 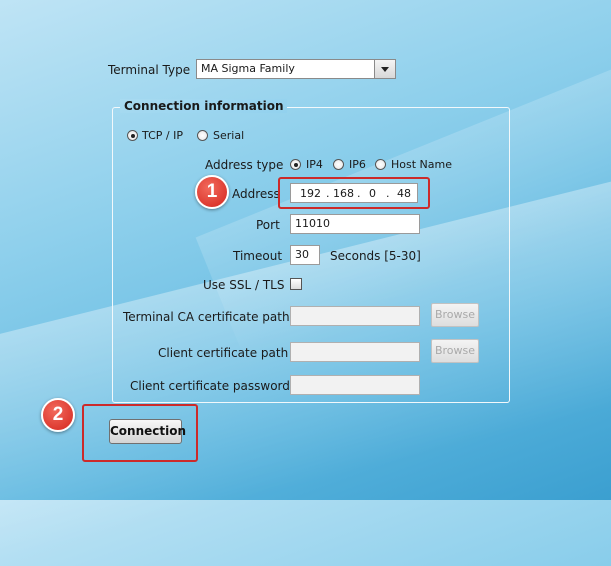 What do you see at coordinates (384, 69) in the screenshot?
I see `chevron-down-icon` at bounding box center [384, 69].